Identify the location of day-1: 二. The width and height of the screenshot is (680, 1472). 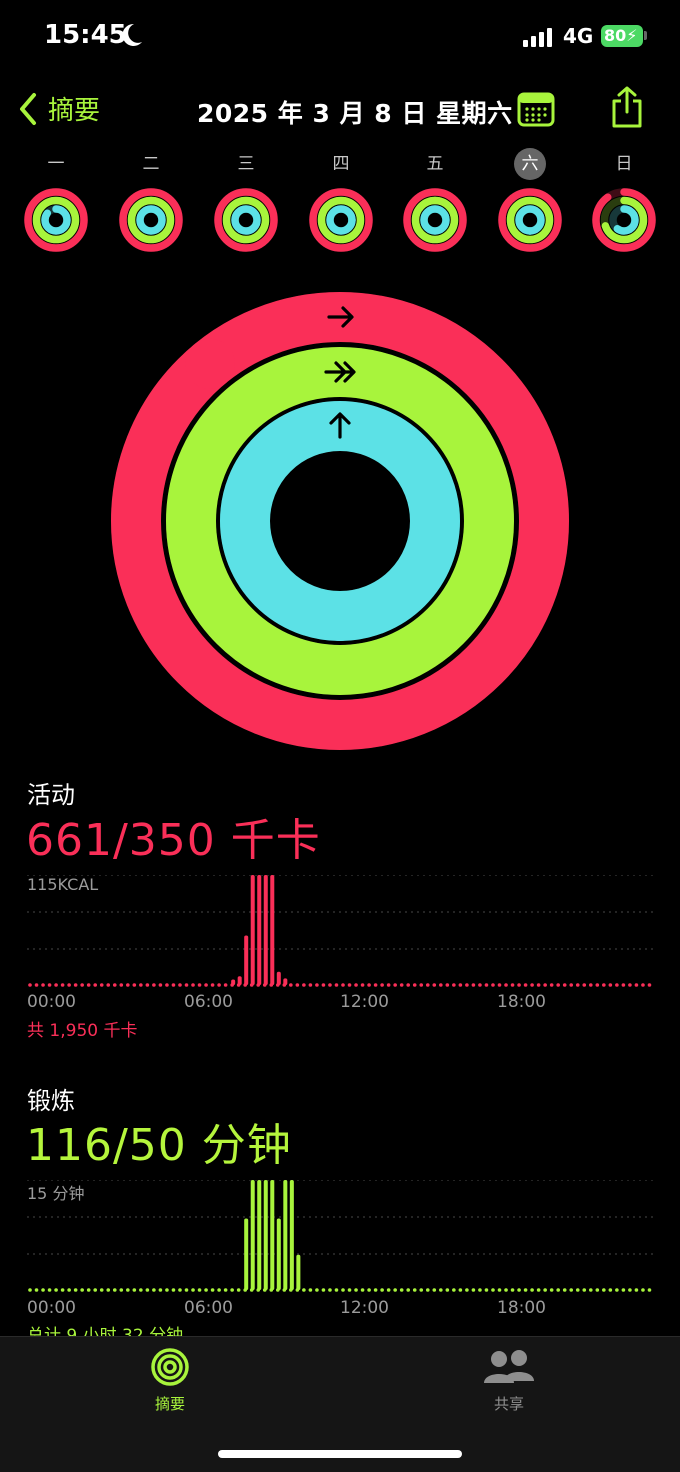
(151, 201).